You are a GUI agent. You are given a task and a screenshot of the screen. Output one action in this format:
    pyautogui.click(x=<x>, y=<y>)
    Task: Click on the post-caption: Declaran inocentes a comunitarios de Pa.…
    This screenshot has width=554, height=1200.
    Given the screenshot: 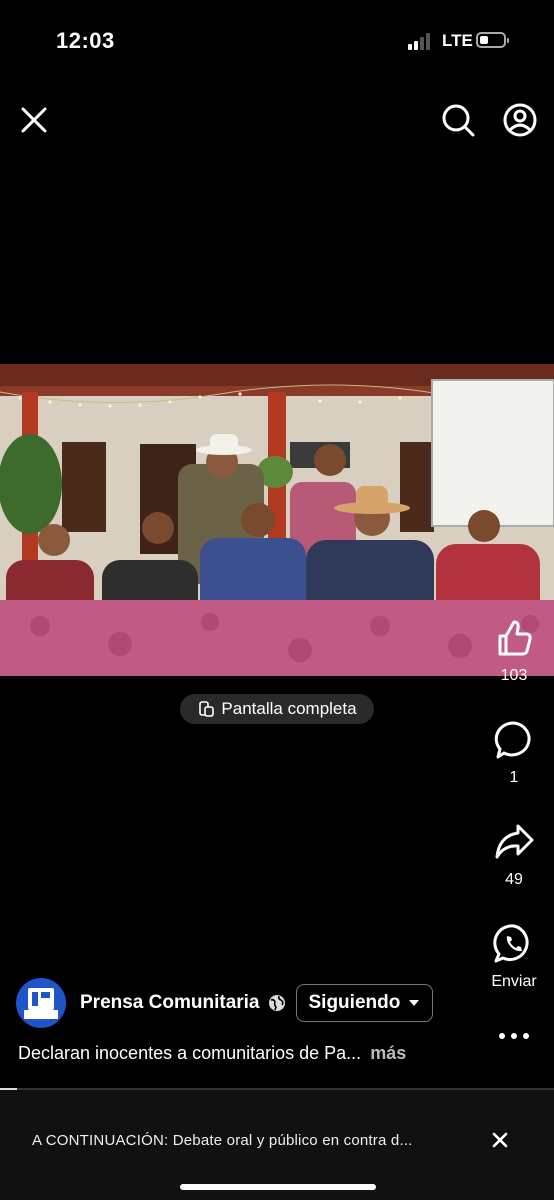 What is the action you would take?
    pyautogui.click(x=212, y=1053)
    